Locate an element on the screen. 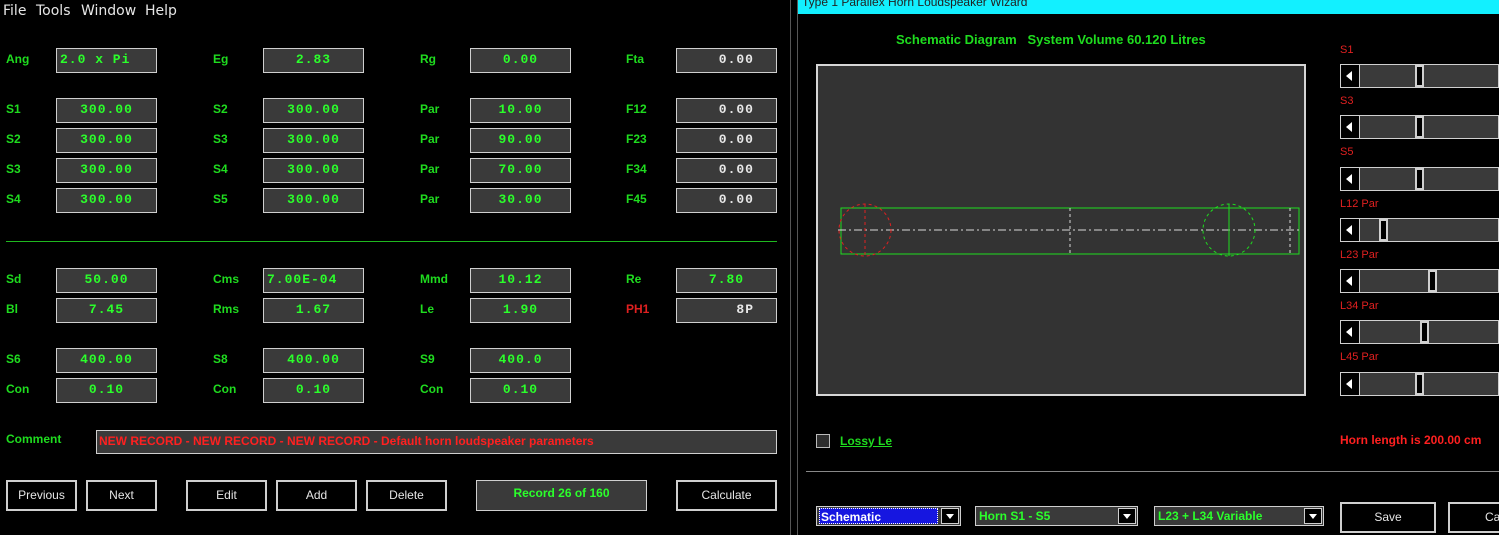 The width and height of the screenshot is (1499, 535). rms-field: 1.67 is located at coordinates (313, 310).